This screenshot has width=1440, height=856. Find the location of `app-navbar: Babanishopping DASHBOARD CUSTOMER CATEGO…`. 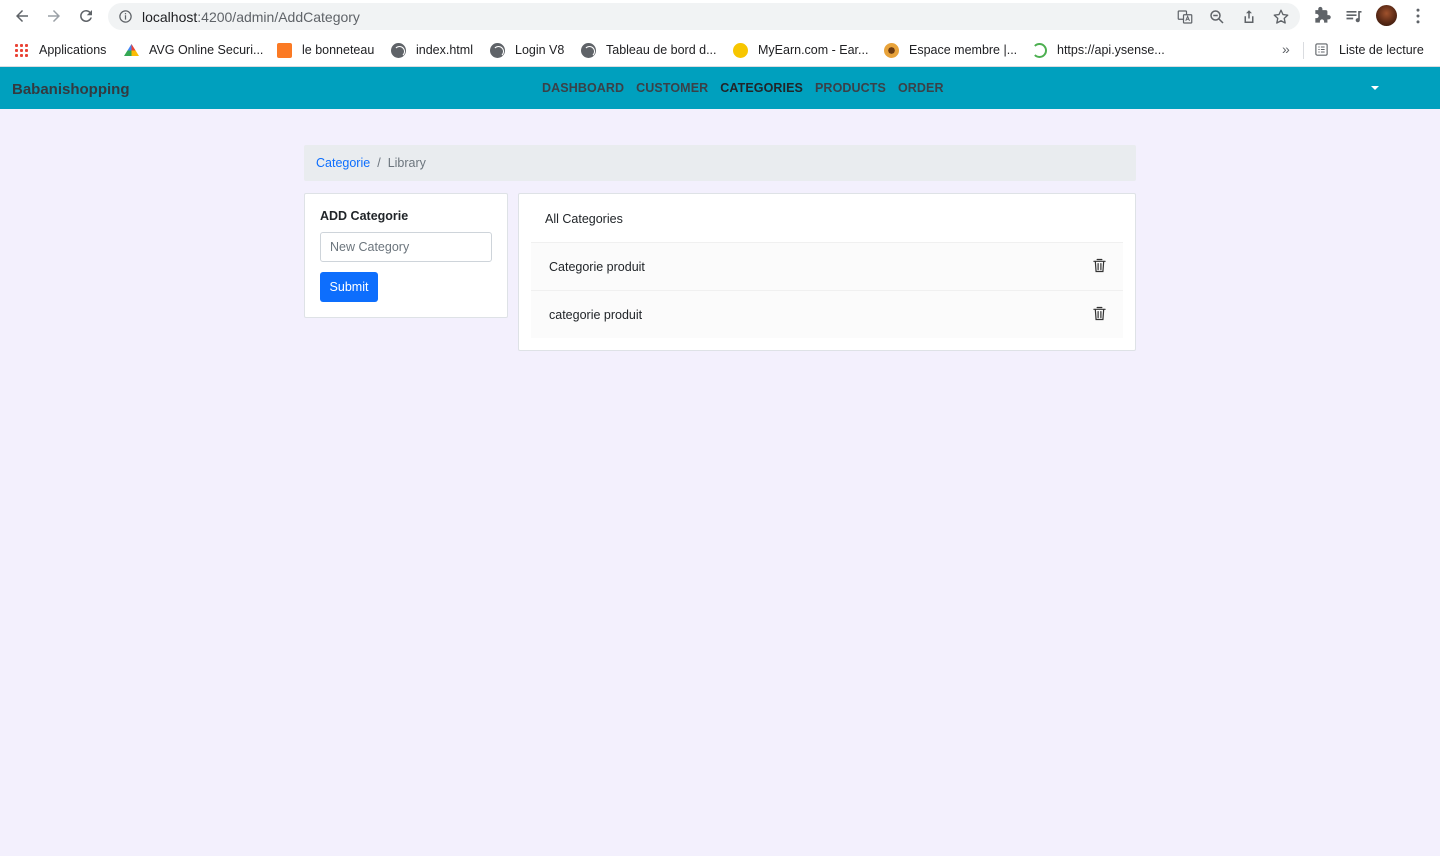

app-navbar: Babanishopping DASHBOARD CUSTOMER CATEGO… is located at coordinates (720, 88).